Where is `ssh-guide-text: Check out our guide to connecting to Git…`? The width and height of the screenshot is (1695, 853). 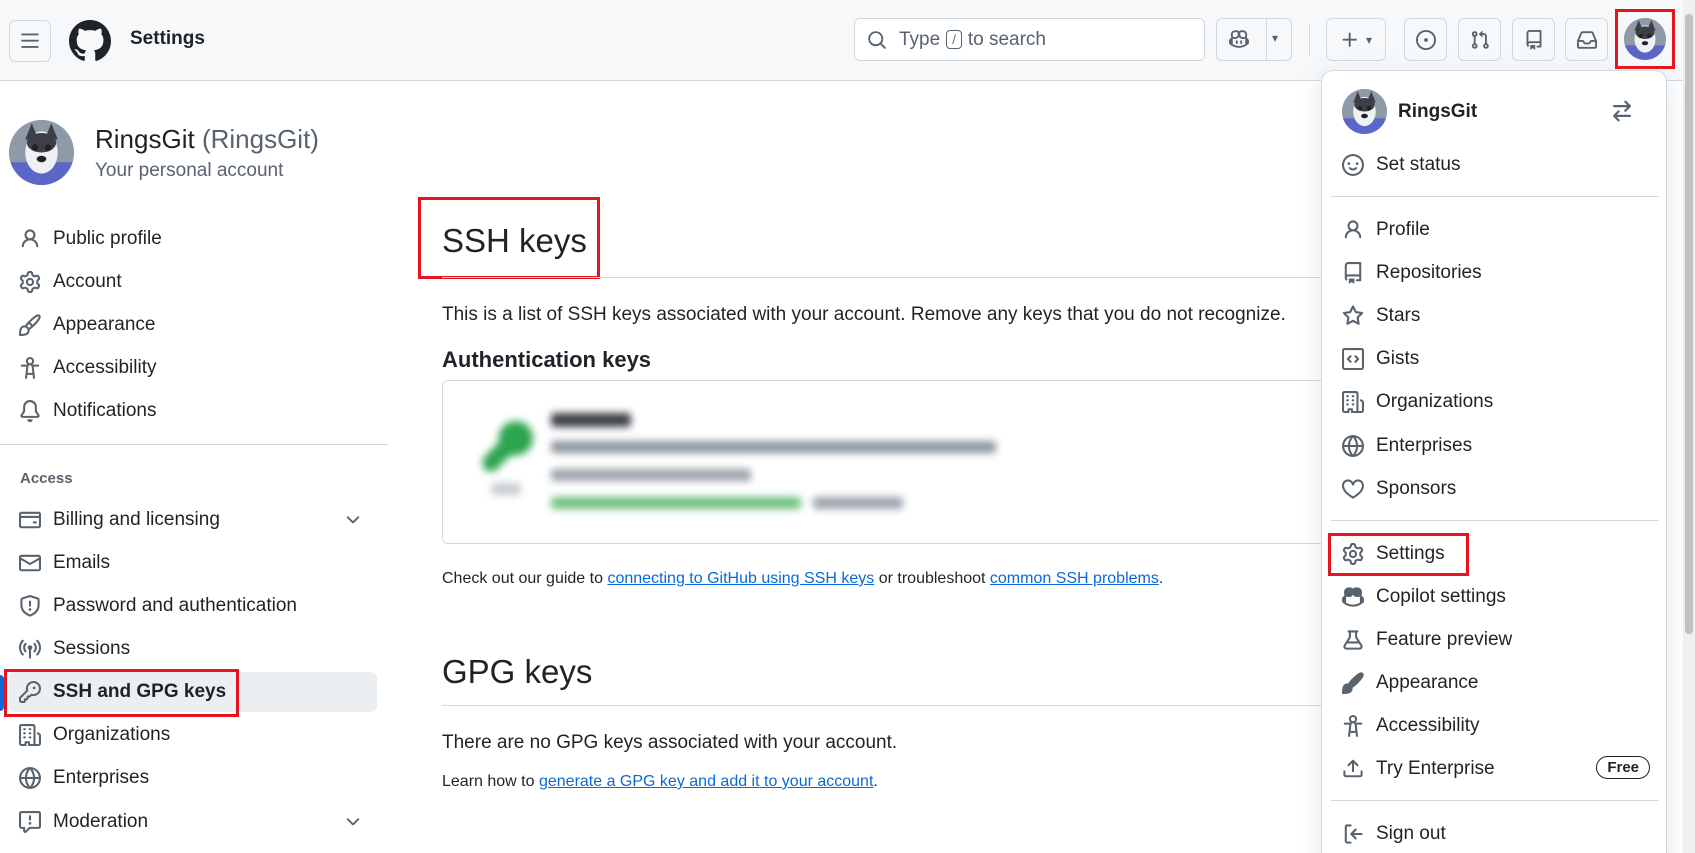
ssh-guide-text: Check out our guide to connecting to Git… is located at coordinates (803, 578).